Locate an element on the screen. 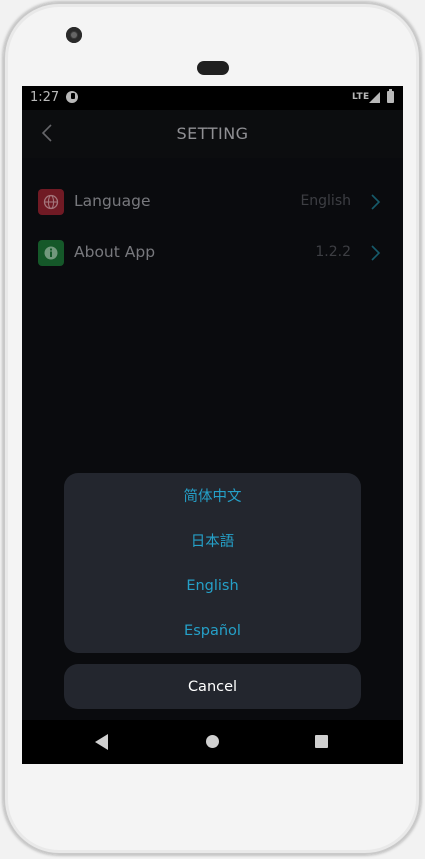 This screenshot has height=859, width=425. earpiece-speaker is located at coordinates (213, 68).